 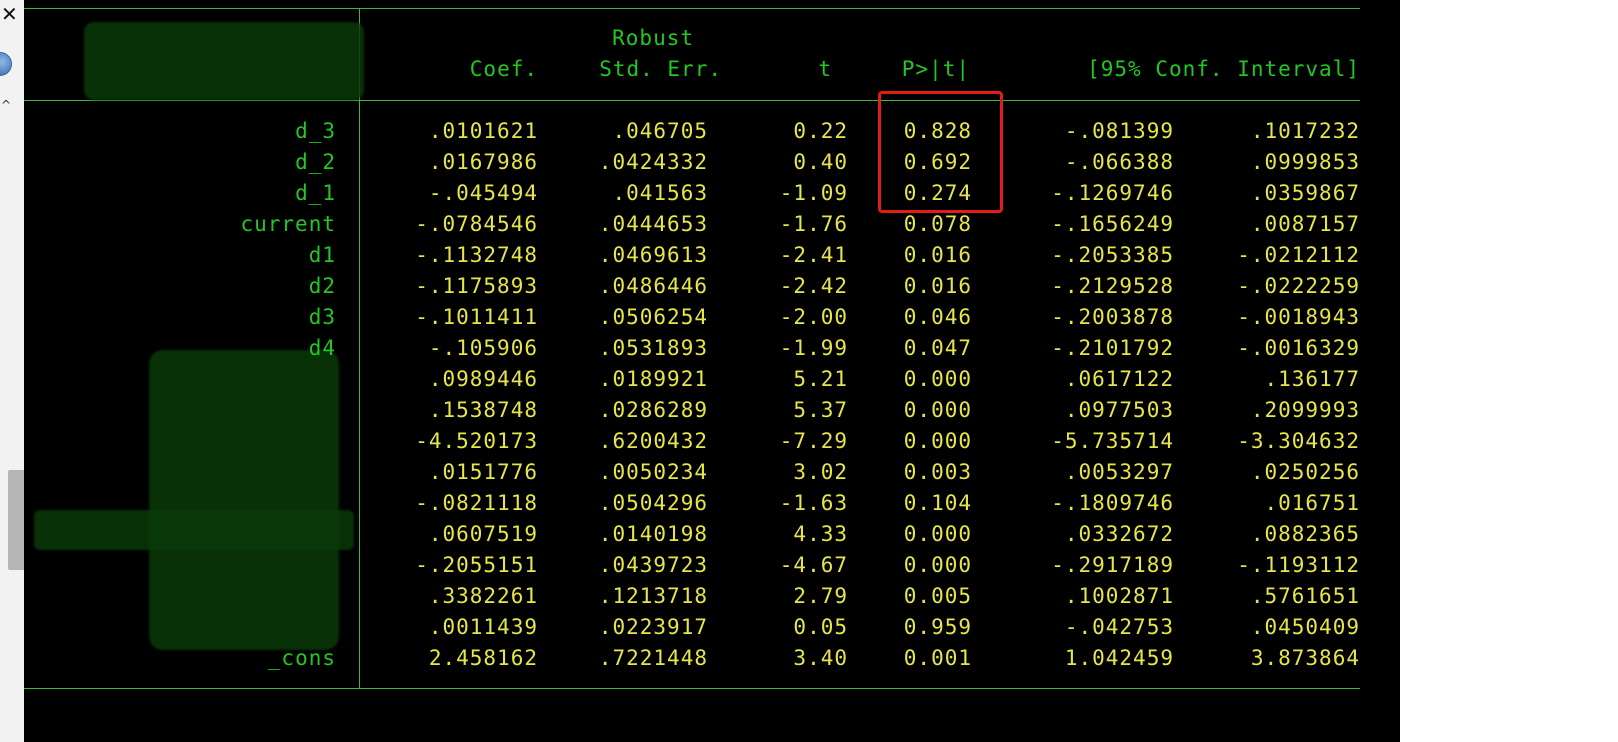 What do you see at coordinates (820, 658) in the screenshot?
I see `t-value: 3.40` at bounding box center [820, 658].